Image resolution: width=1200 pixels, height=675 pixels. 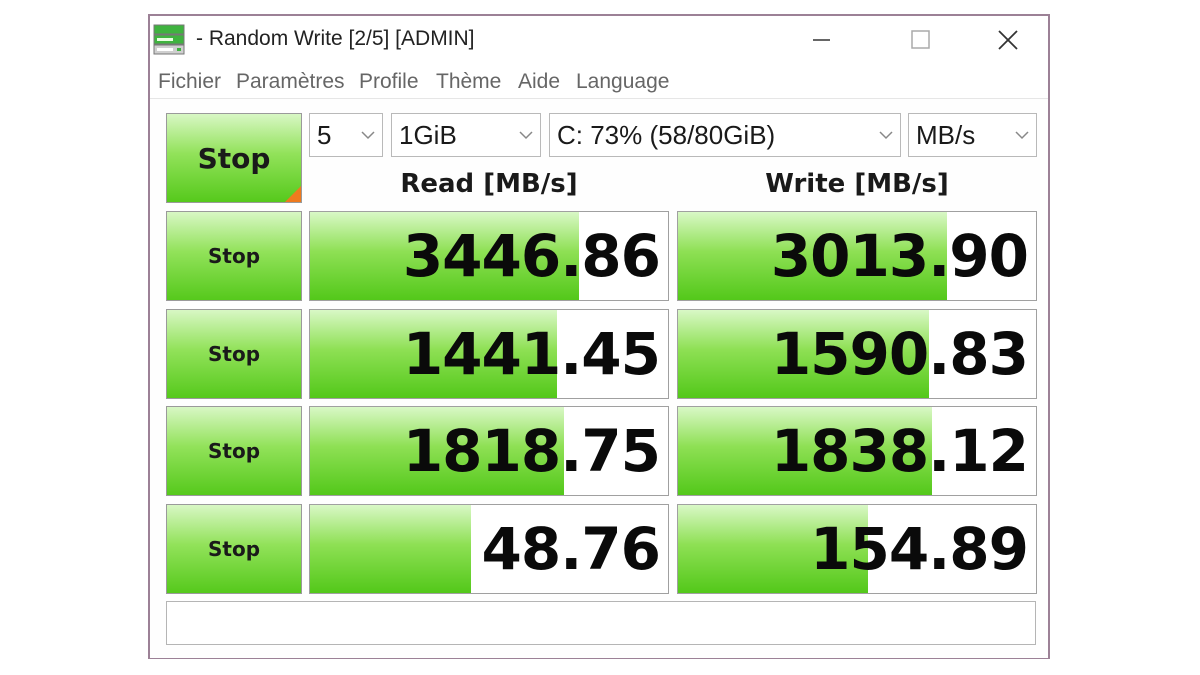 I want to click on count-select: 5, so click(x=346, y=135).